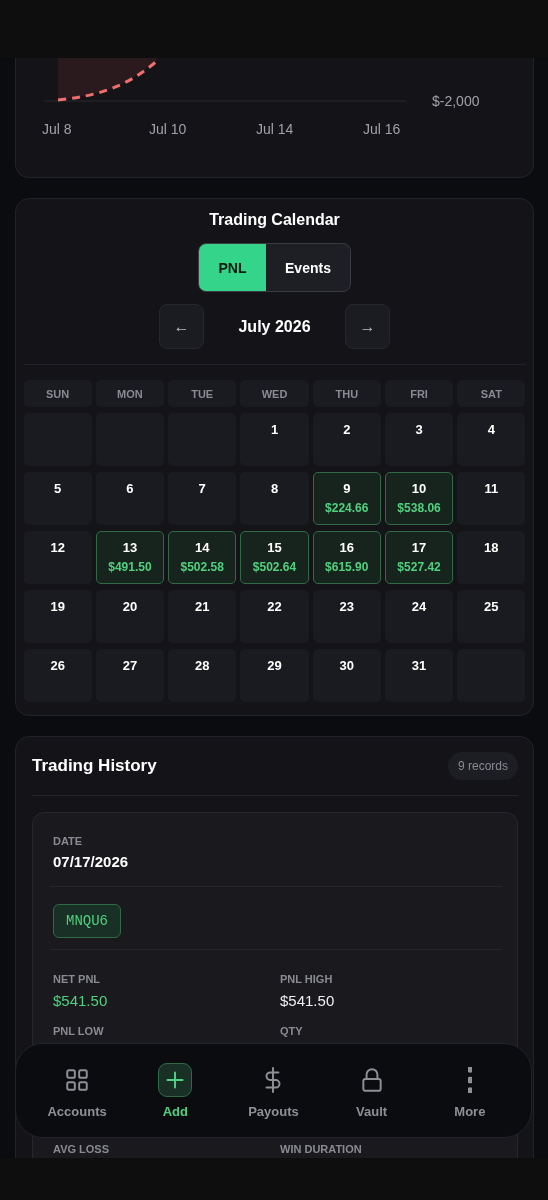 This screenshot has width=548, height=1200. What do you see at coordinates (87, 921) in the screenshot?
I see `symbol-tag: MNQU6` at bounding box center [87, 921].